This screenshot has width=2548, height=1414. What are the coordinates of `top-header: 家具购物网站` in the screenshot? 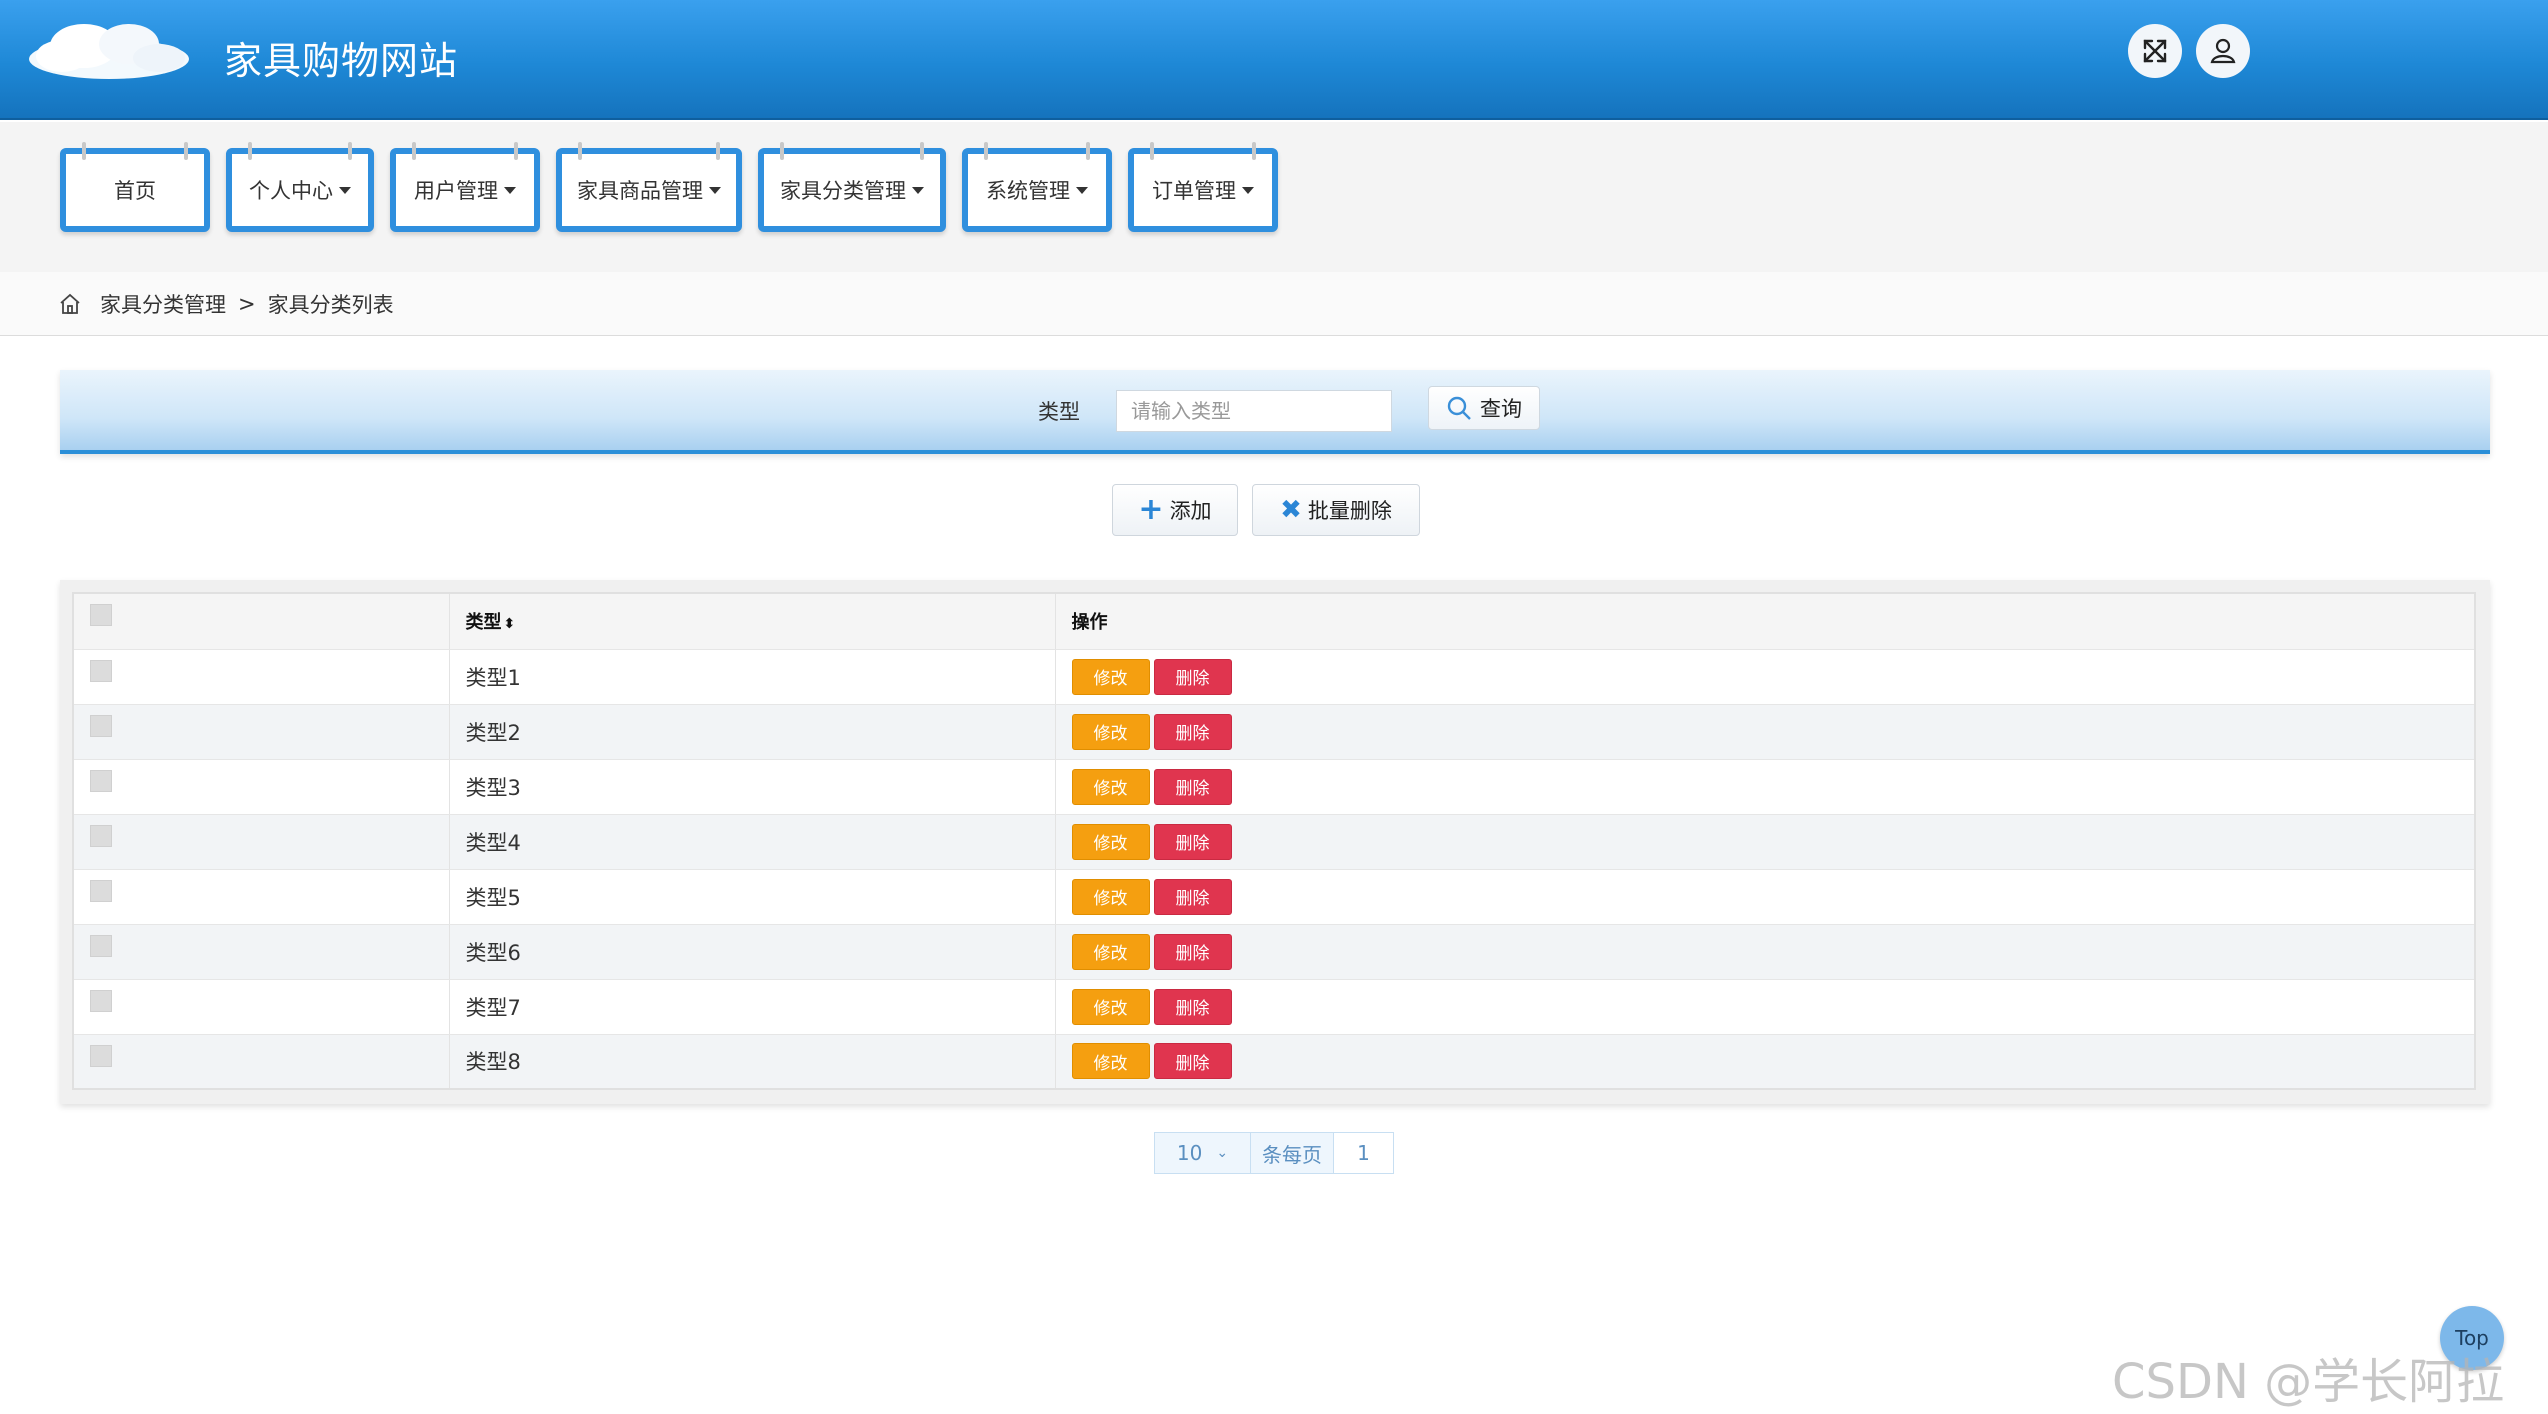 It's located at (1274, 60).